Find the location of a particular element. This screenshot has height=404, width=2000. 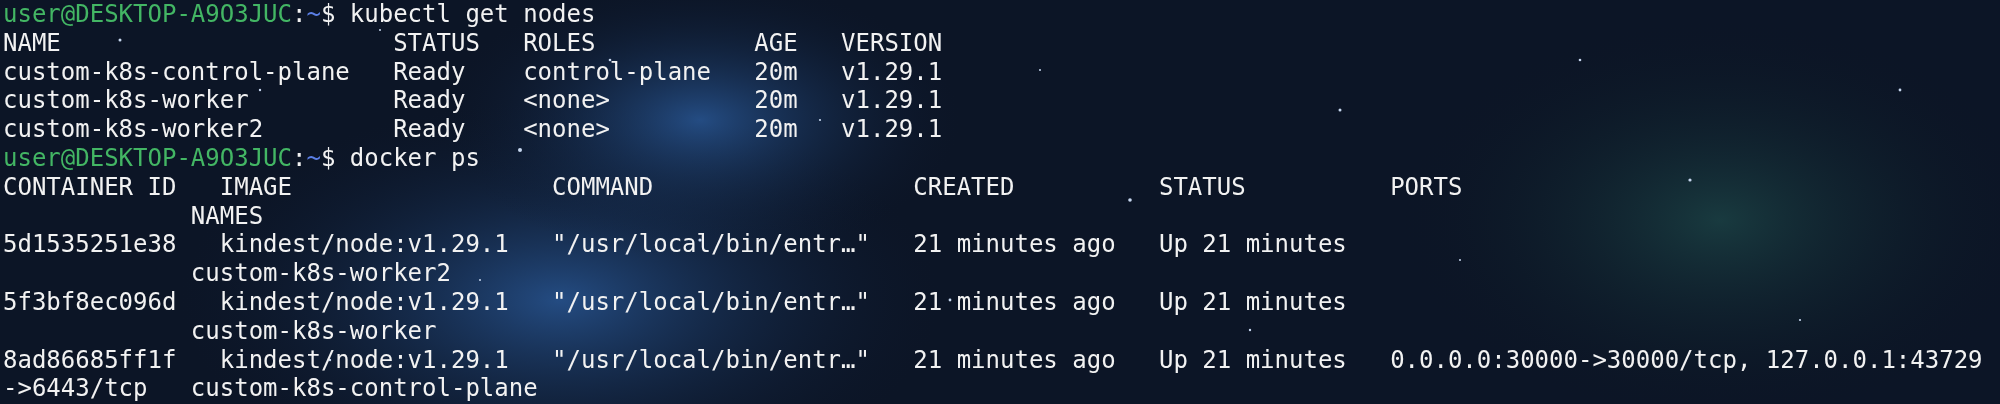

output-line: CONTAINER ID IMAGE COMMAND CREATED STATUS PORTS is located at coordinates (733, 186).